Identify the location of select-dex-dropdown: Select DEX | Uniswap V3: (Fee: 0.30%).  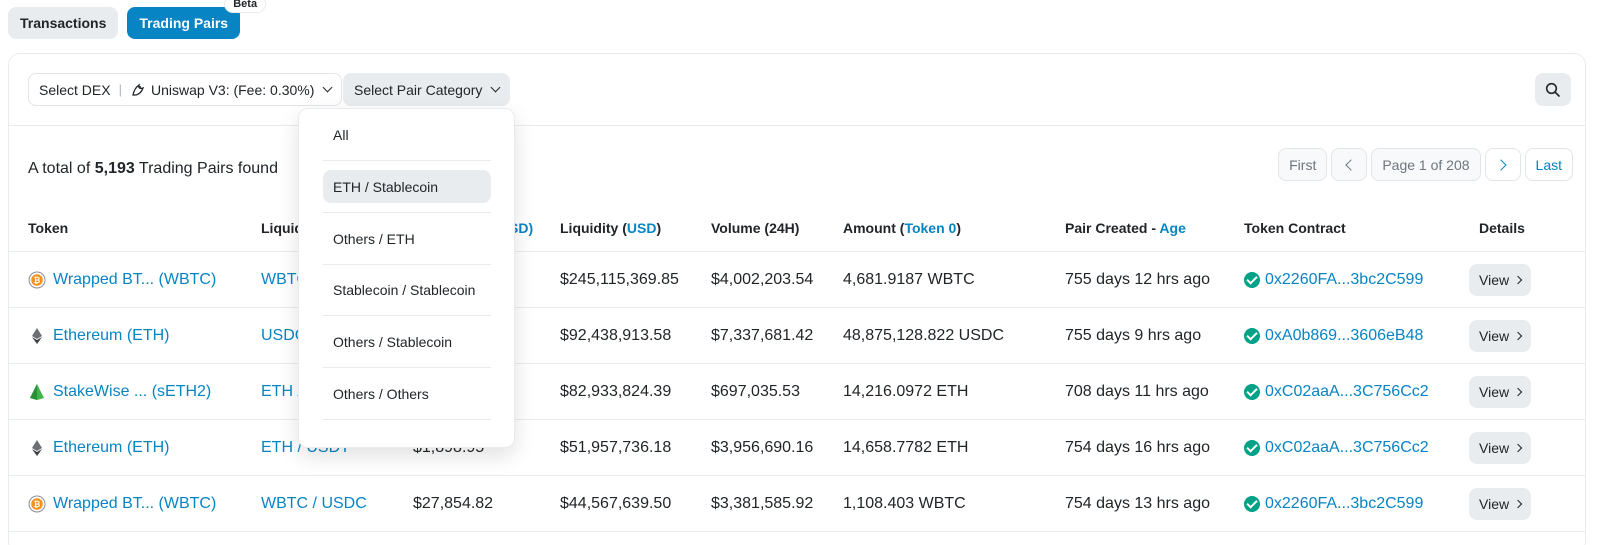
(185, 89).